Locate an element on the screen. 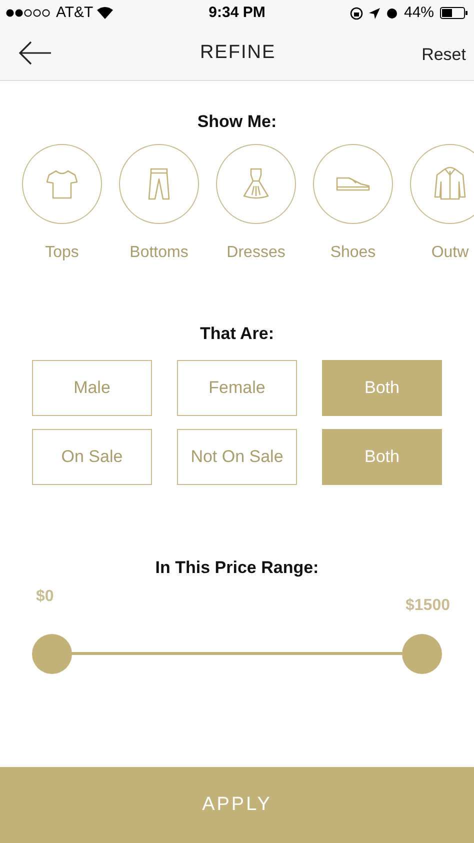  back-arrow-icon is located at coordinates (35, 53).